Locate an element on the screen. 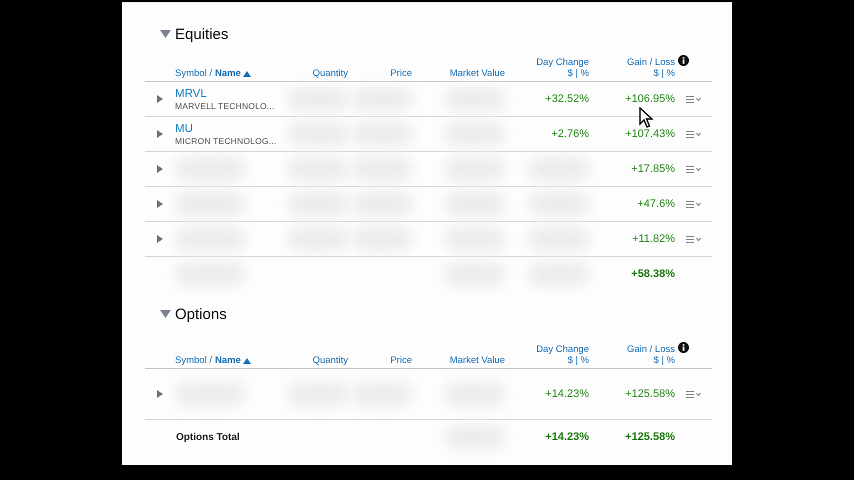 Image resolution: width=854 pixels, height=480 pixels. section-title: Equities is located at coordinates (201, 34).